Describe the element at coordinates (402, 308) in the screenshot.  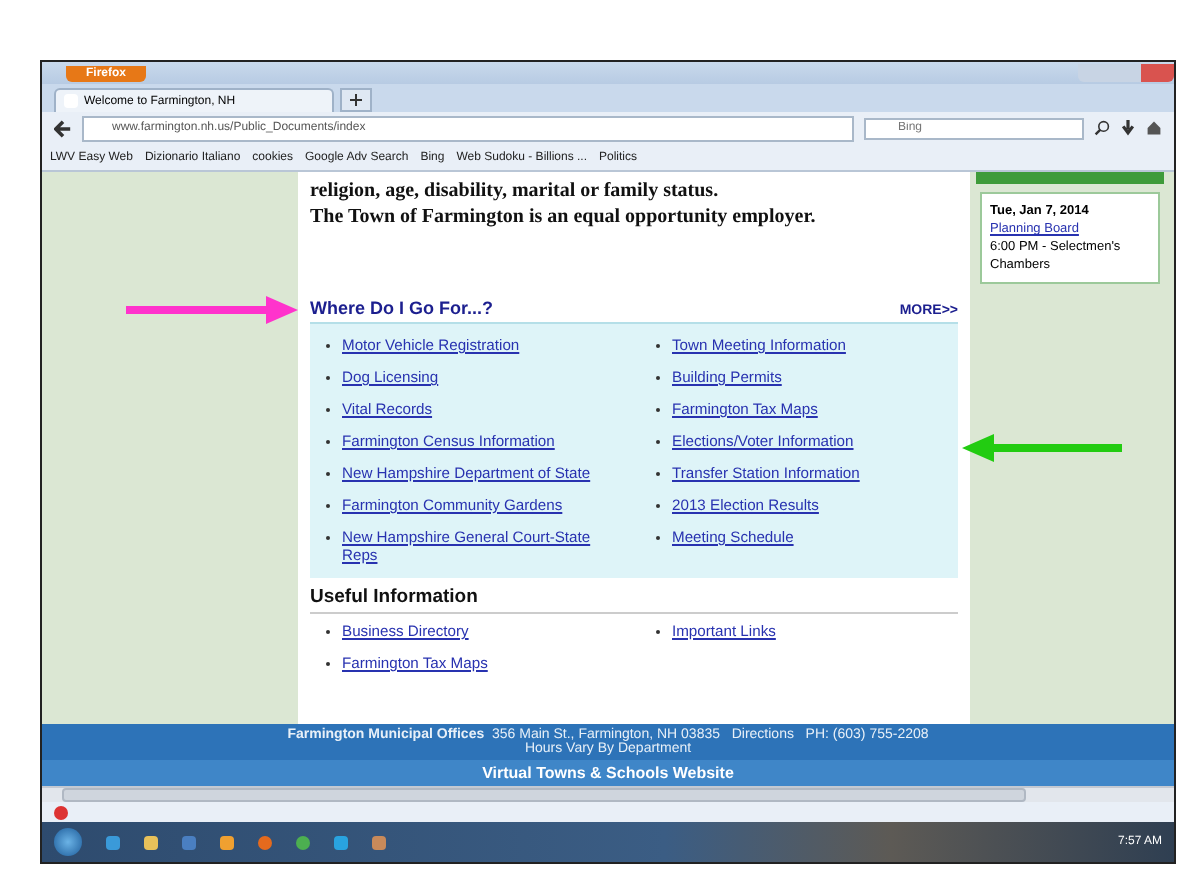
I see `section-heading: Where Do I Go For...?` at that location.